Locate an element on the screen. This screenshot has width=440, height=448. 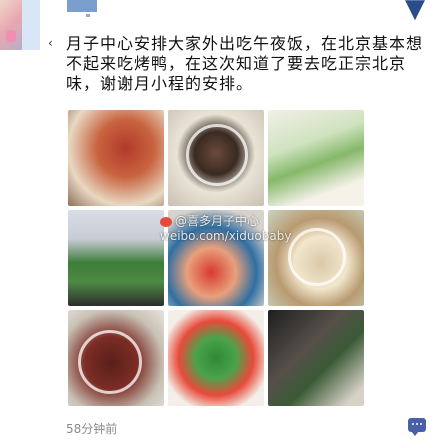
quote-mark-icon: ‹ is located at coordinates (50, 43).